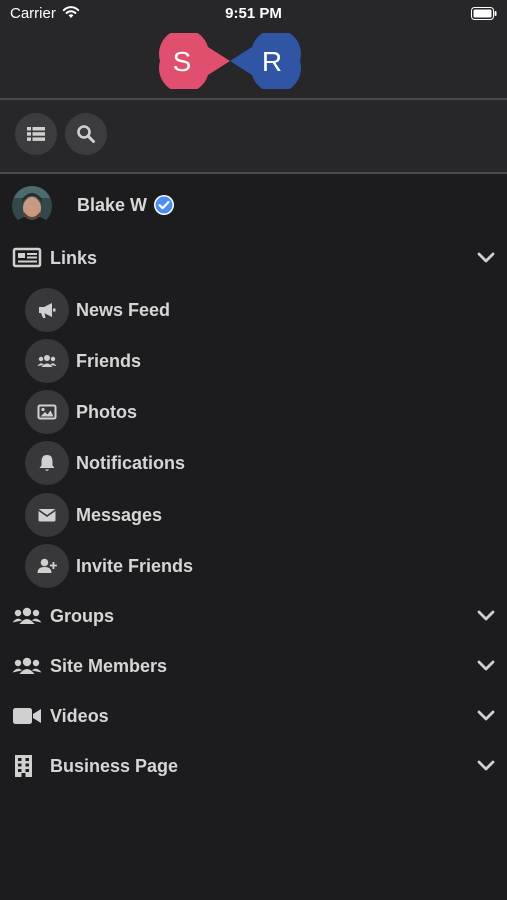 Image resolution: width=507 pixels, height=900 pixels. I want to click on link-messages: Messages, so click(253, 515).